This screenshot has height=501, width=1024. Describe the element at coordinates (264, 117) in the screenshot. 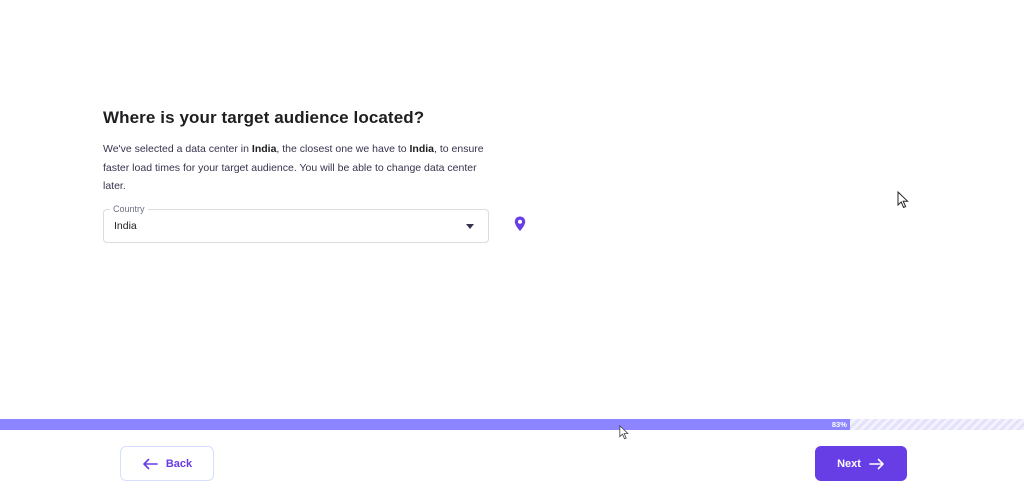

I see `page-title: Where is your target audience located?` at that location.